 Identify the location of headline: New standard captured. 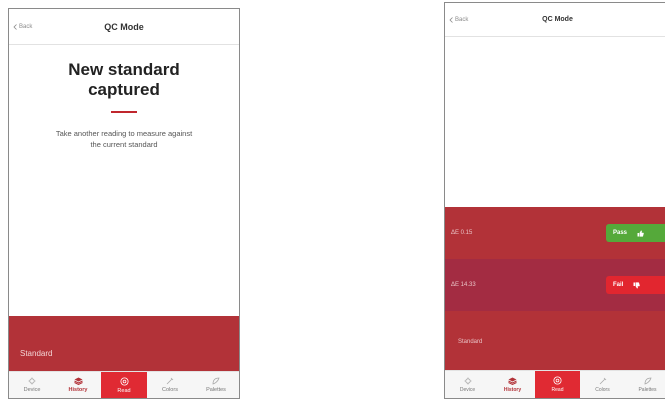
(124, 80).